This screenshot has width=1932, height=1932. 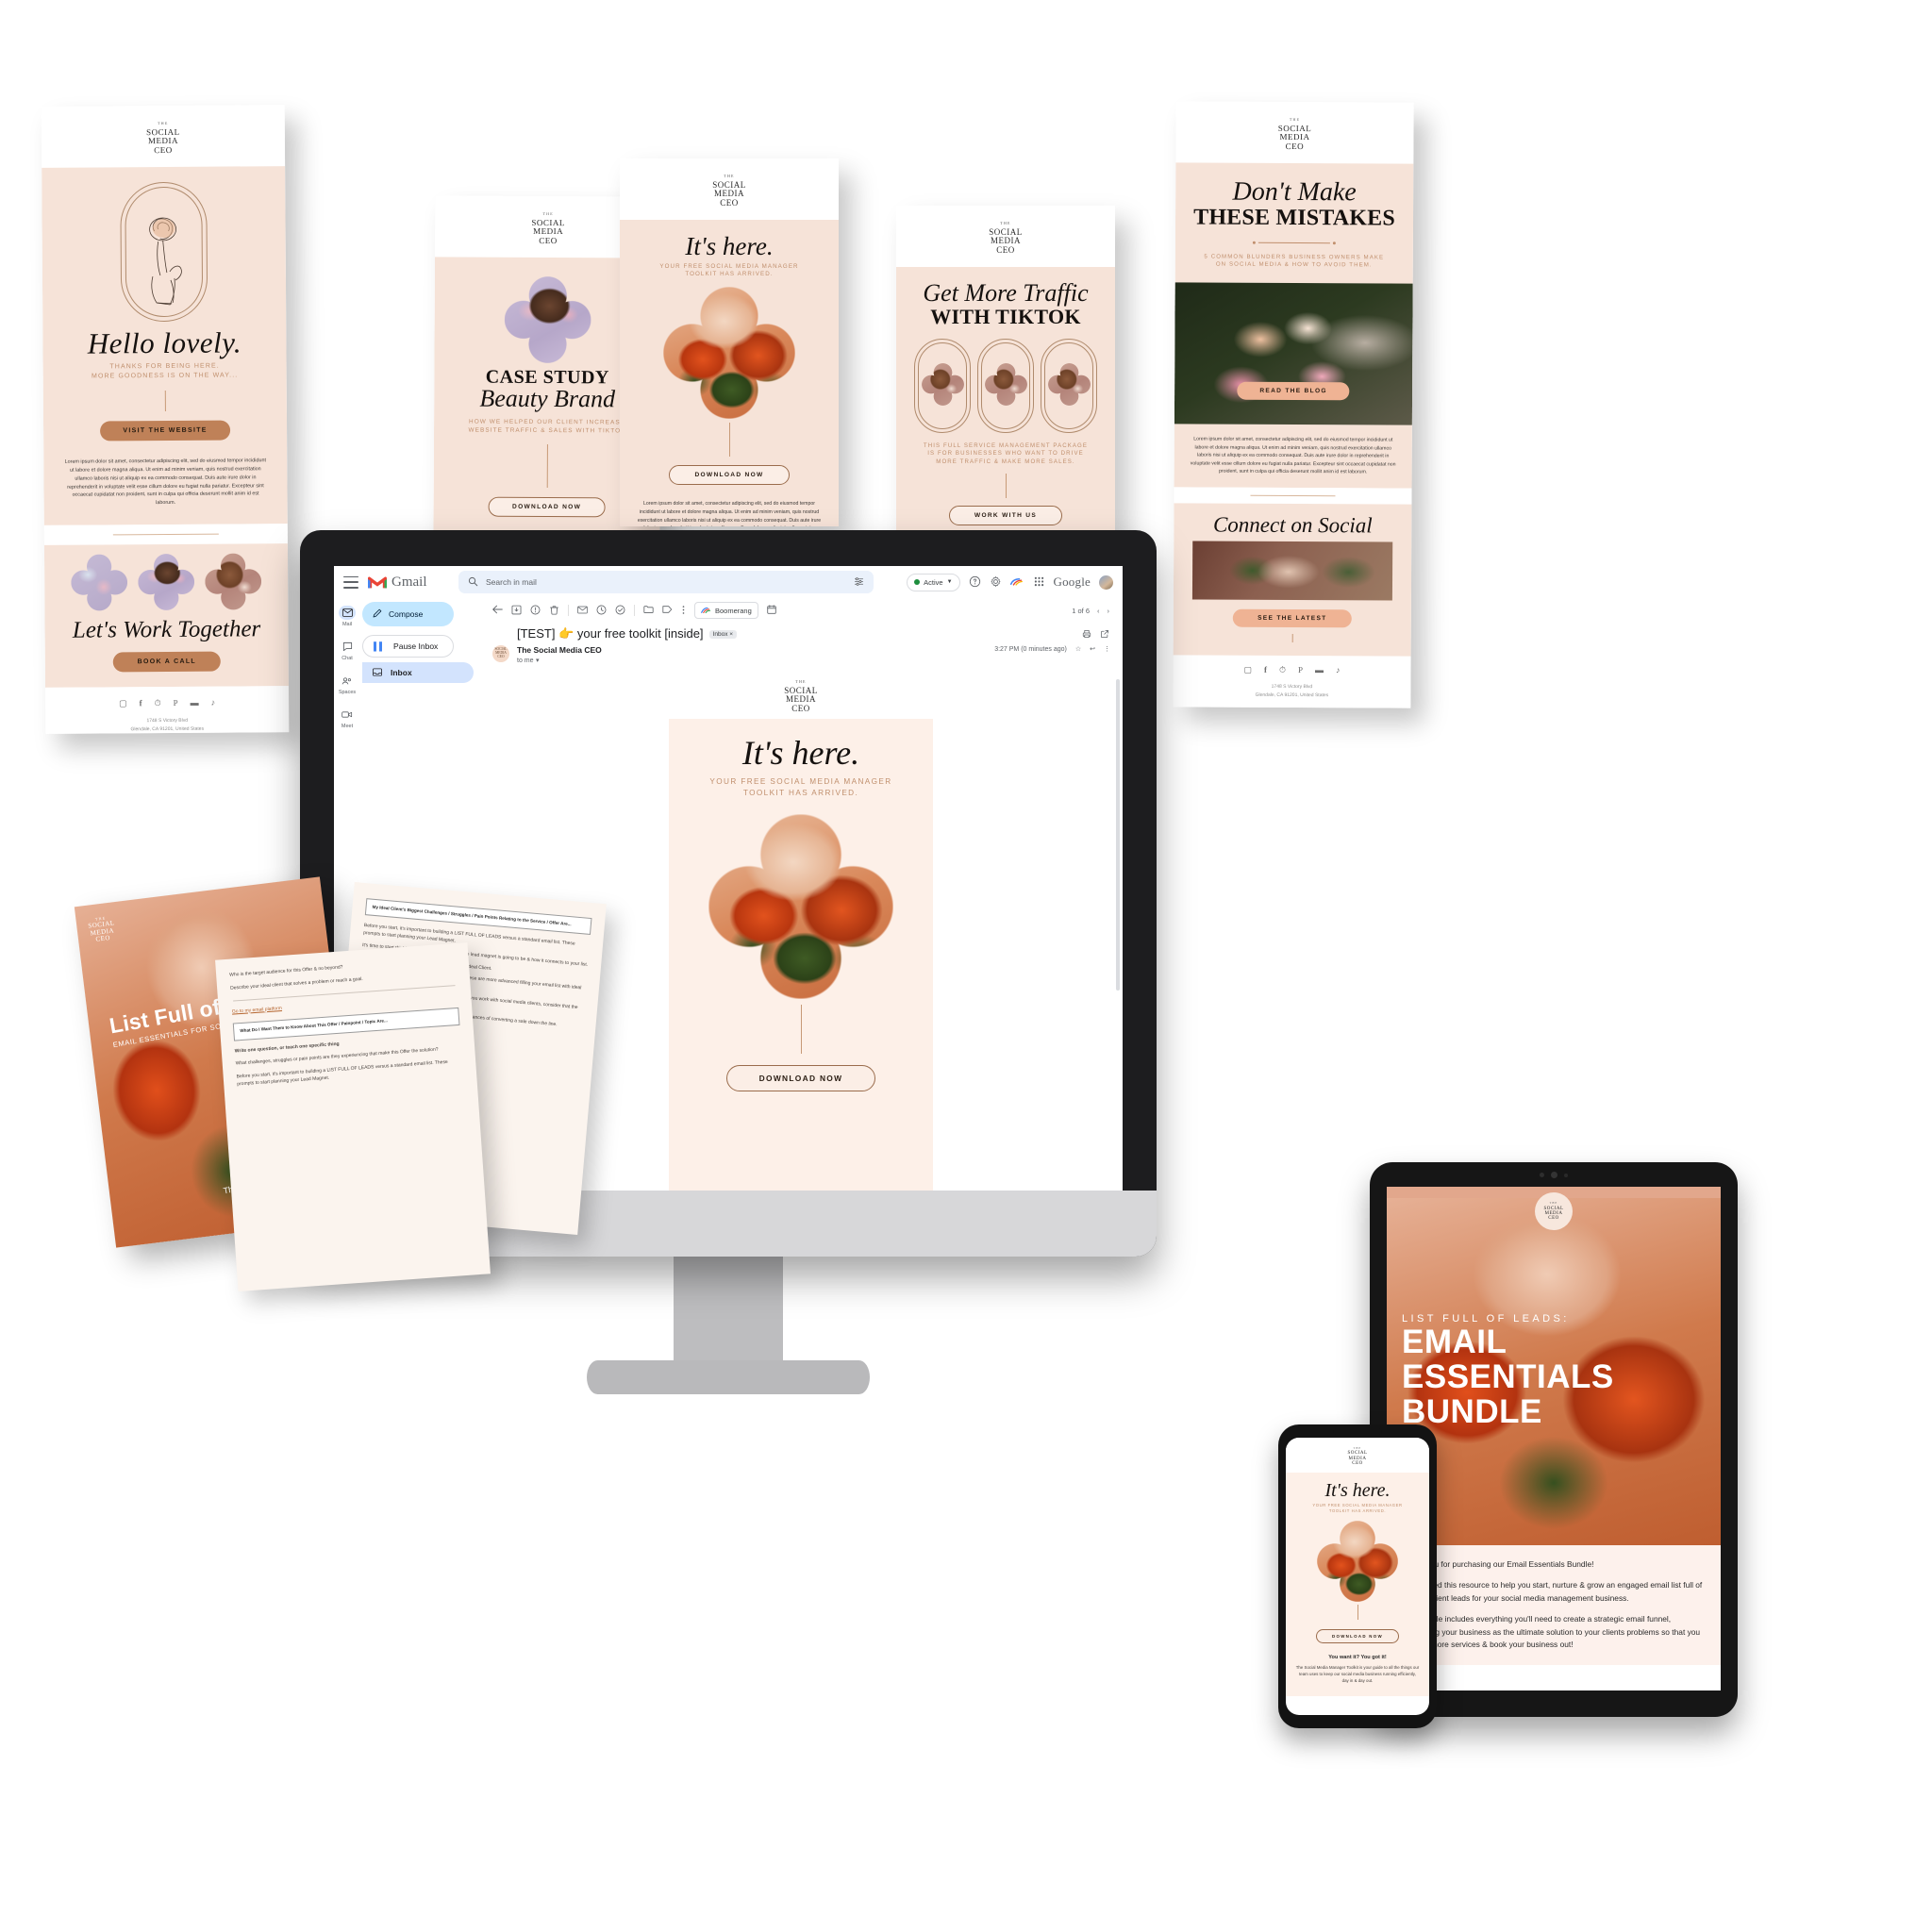 What do you see at coordinates (801, 906) in the screenshot?
I see `mail-hero-photo` at bounding box center [801, 906].